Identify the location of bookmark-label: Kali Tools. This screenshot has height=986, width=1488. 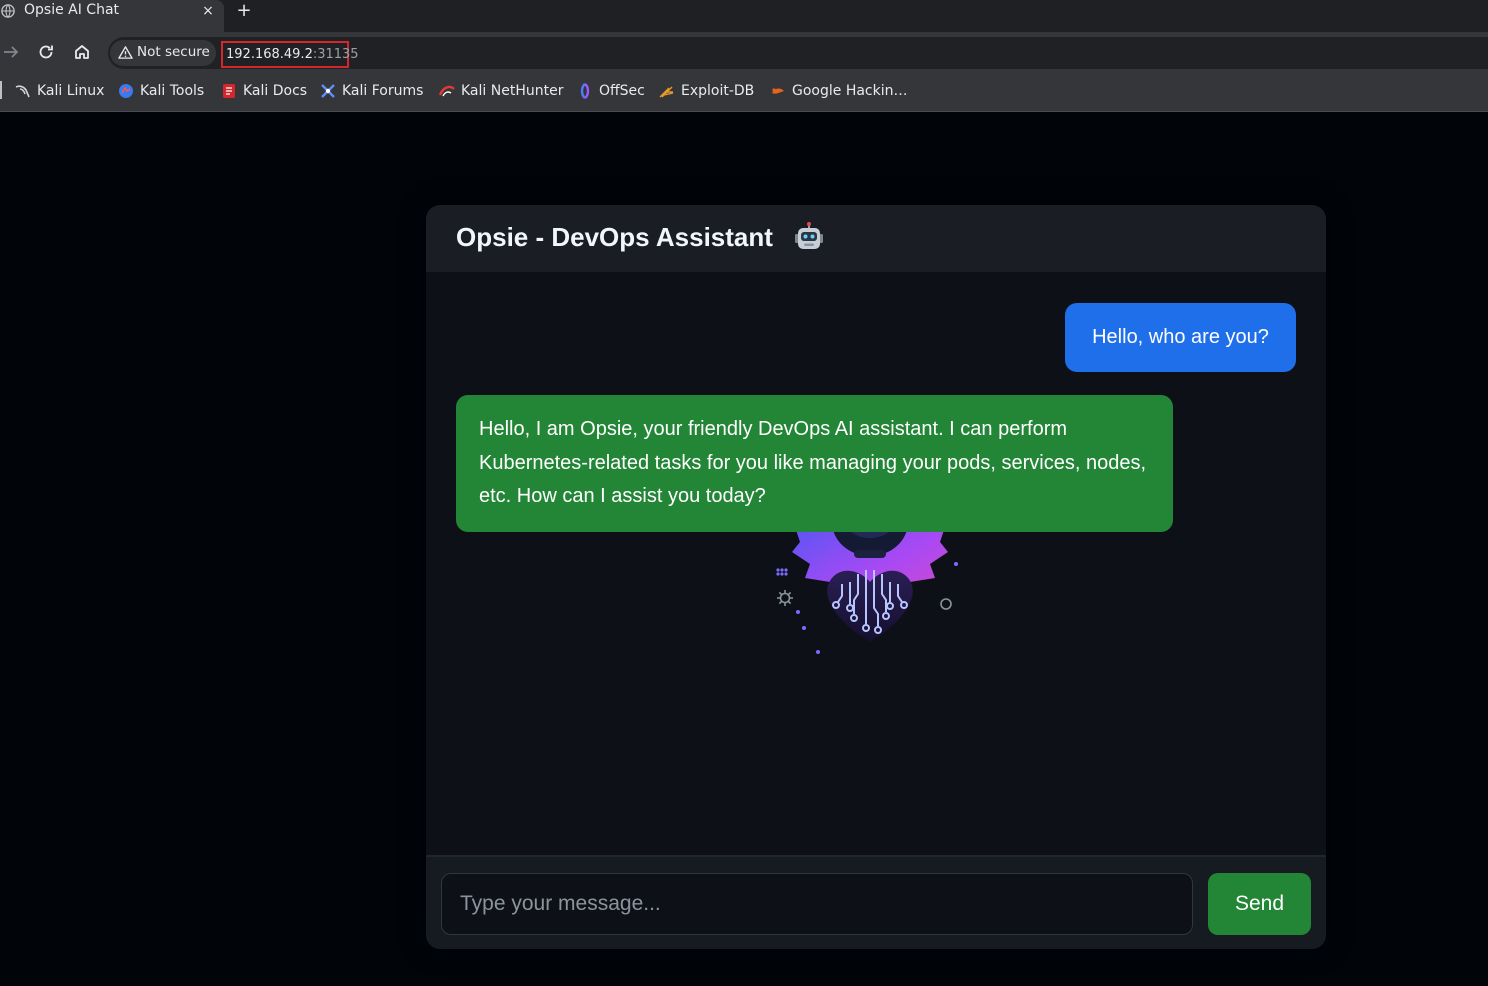
(172, 91).